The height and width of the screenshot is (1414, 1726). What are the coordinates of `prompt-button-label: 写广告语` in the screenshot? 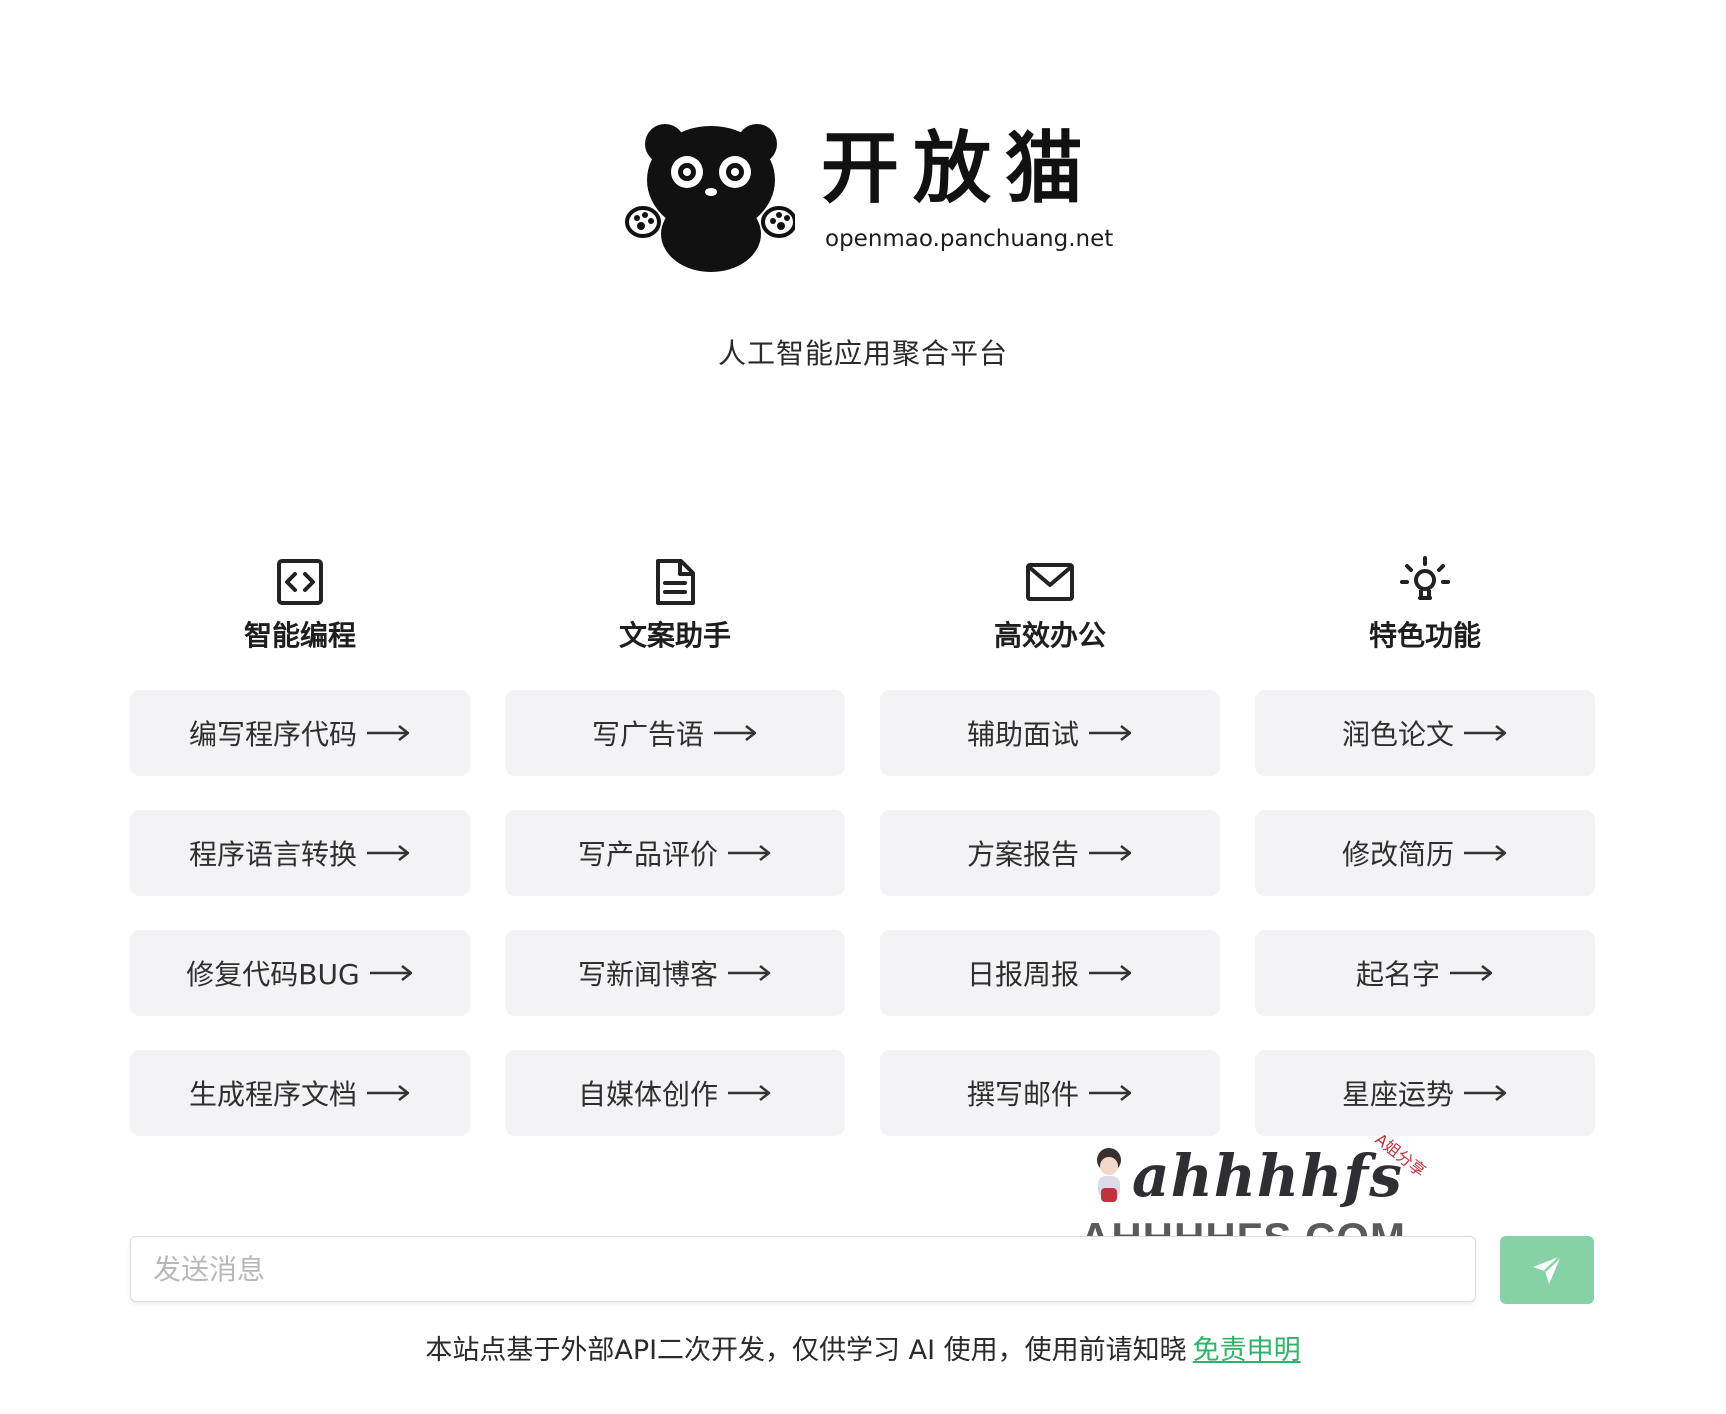 It's located at (647, 734).